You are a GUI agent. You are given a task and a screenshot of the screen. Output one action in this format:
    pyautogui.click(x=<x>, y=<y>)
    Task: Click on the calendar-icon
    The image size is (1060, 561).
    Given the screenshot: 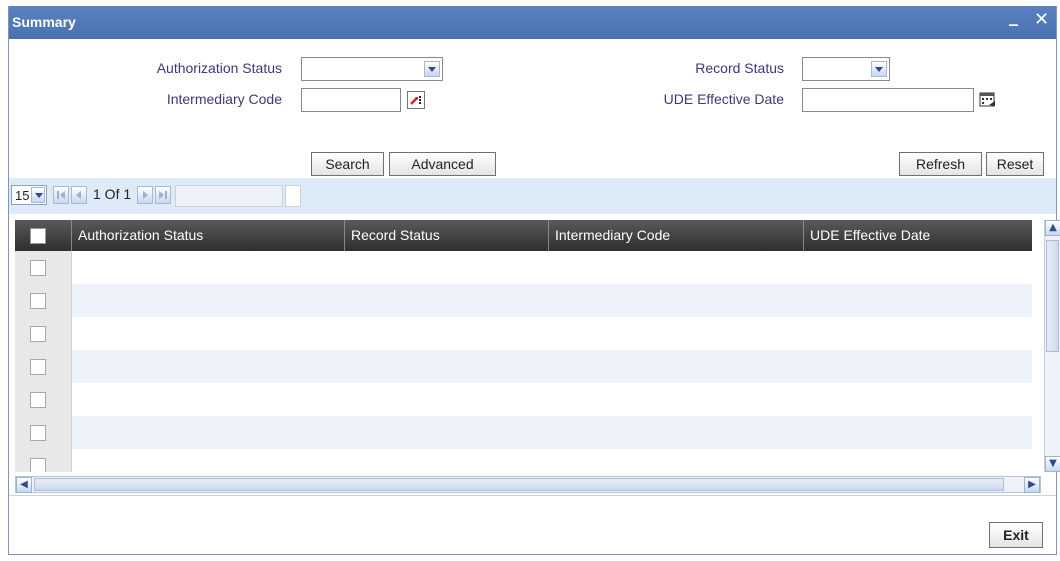 What is the action you would take?
    pyautogui.click(x=988, y=99)
    